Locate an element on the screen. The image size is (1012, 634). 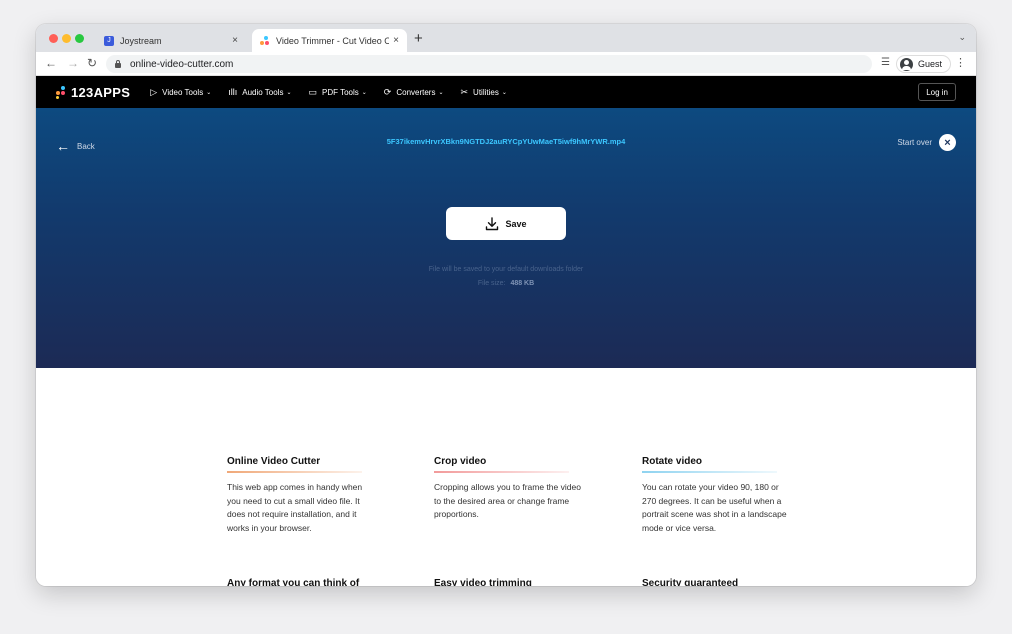
profile-button: Guest is located at coordinates (924, 64).